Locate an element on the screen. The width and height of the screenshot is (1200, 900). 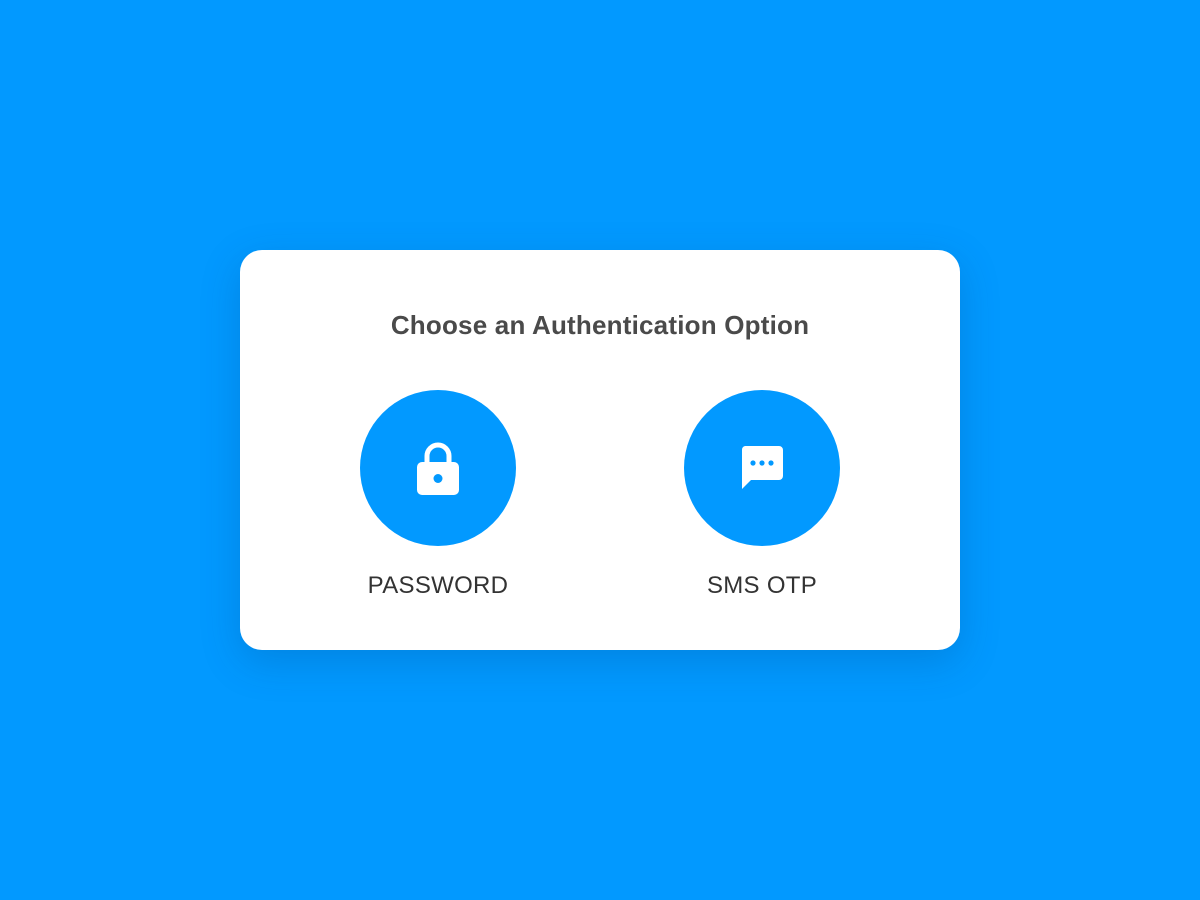
lock-icon is located at coordinates (438, 468).